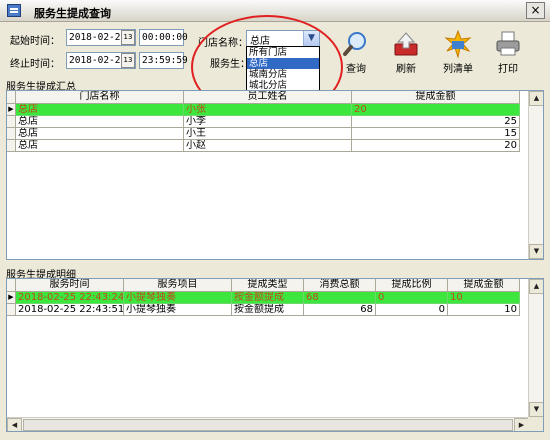 The image size is (550, 440). I want to click on summary-col-header: 门店名称, so click(100, 97).